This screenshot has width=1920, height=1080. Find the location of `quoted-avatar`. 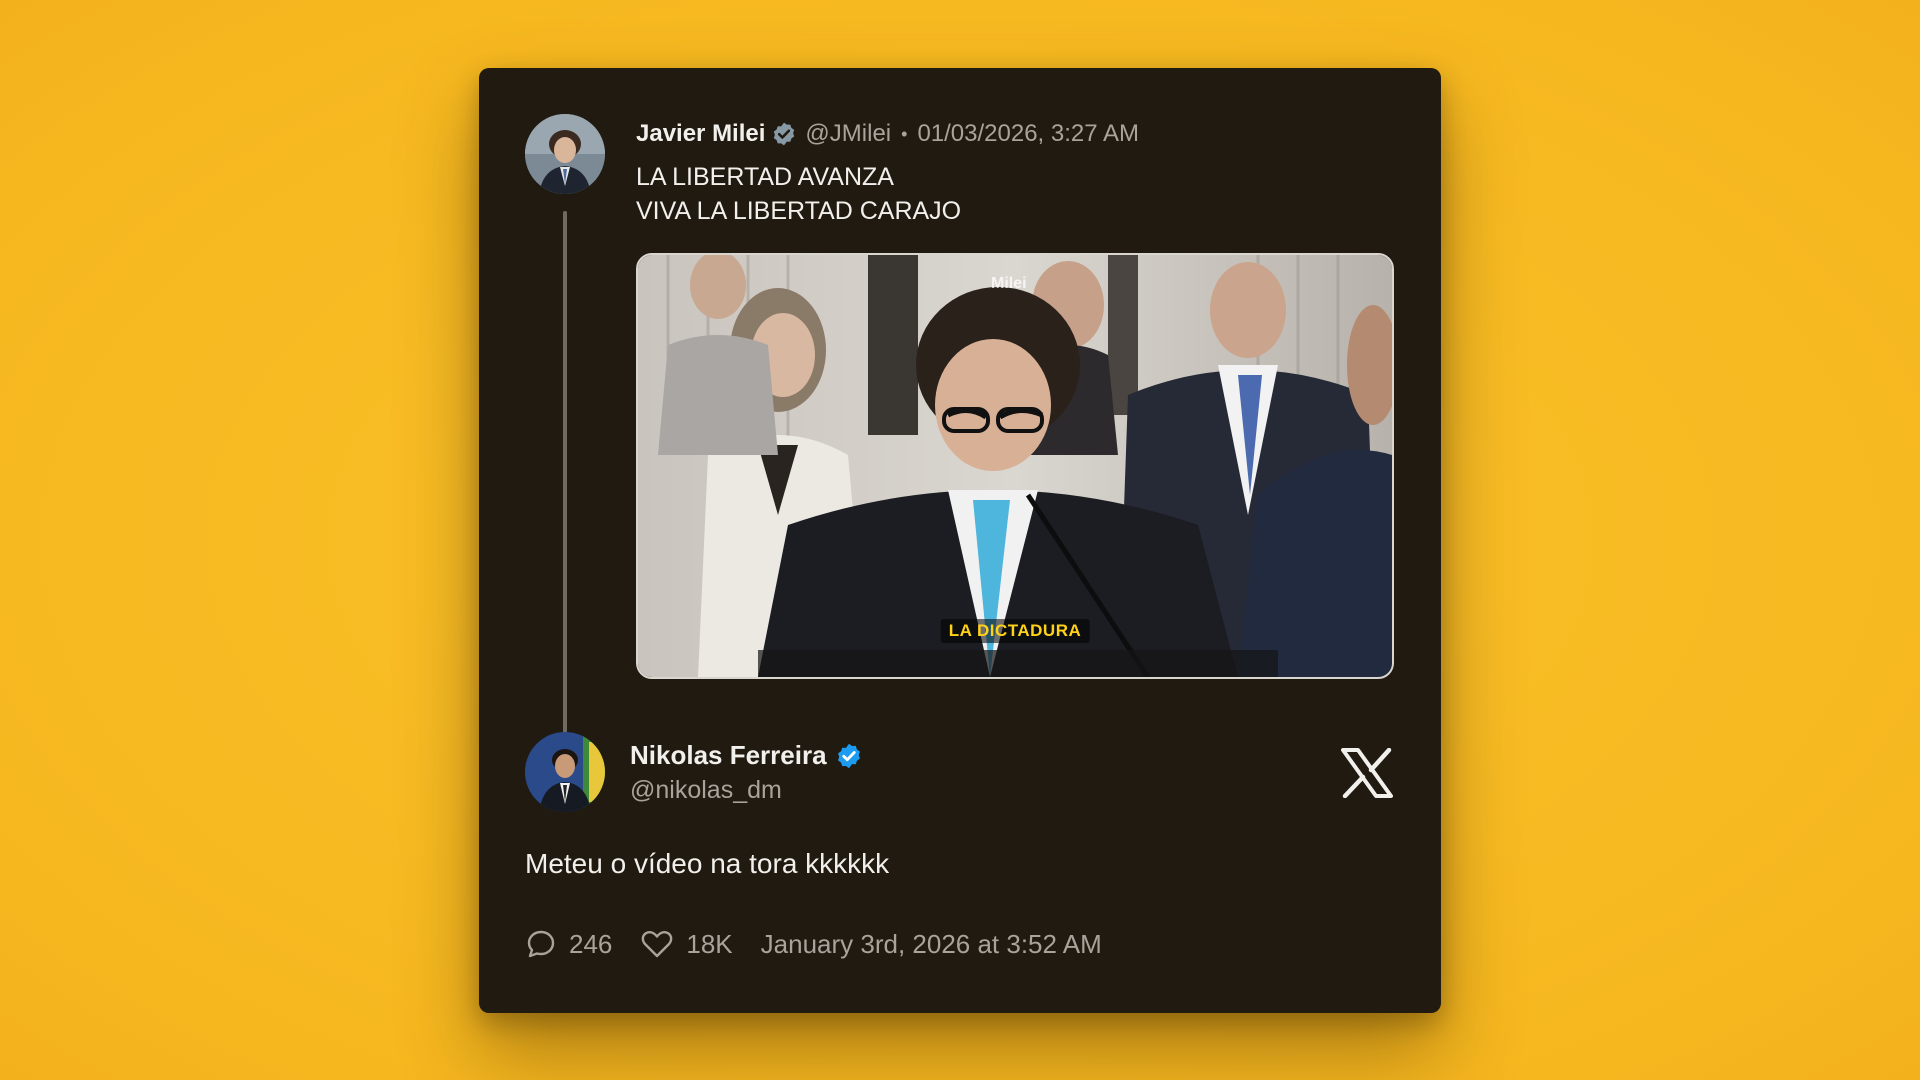

quoted-avatar is located at coordinates (565, 154).